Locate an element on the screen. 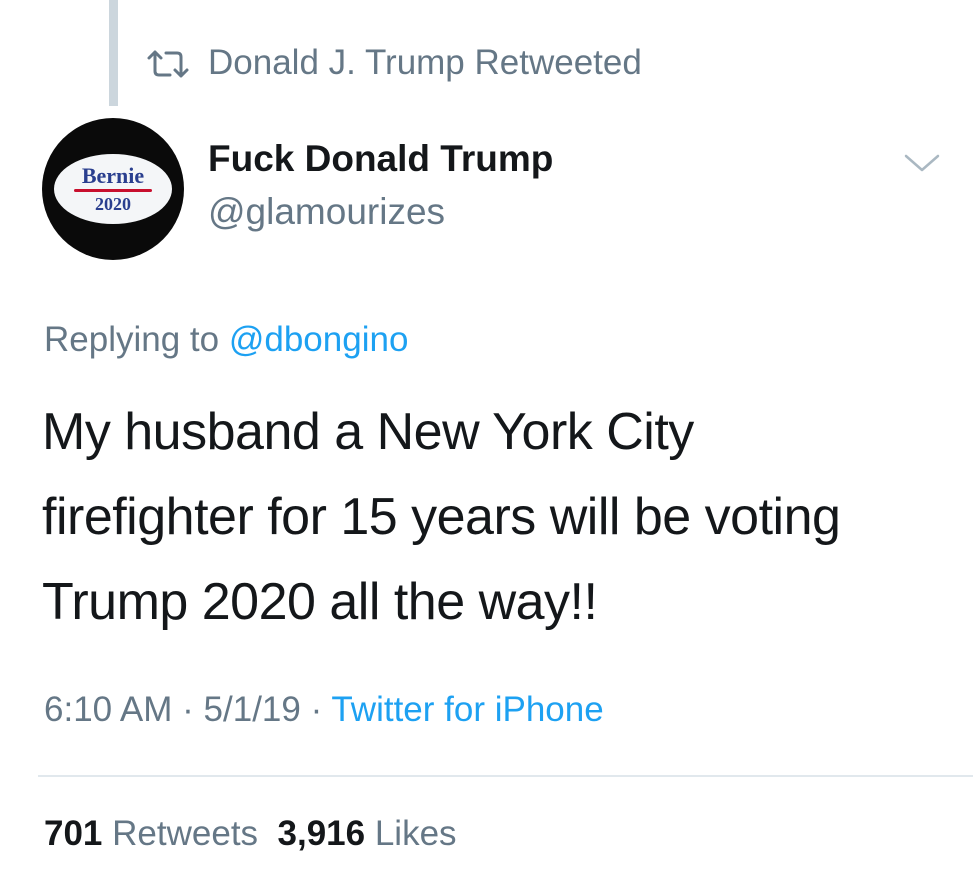 This screenshot has width=980, height=883. tweet-meta: 6:10 AM · 5/1/19 · Twitter for iPhone is located at coordinates (324, 710).